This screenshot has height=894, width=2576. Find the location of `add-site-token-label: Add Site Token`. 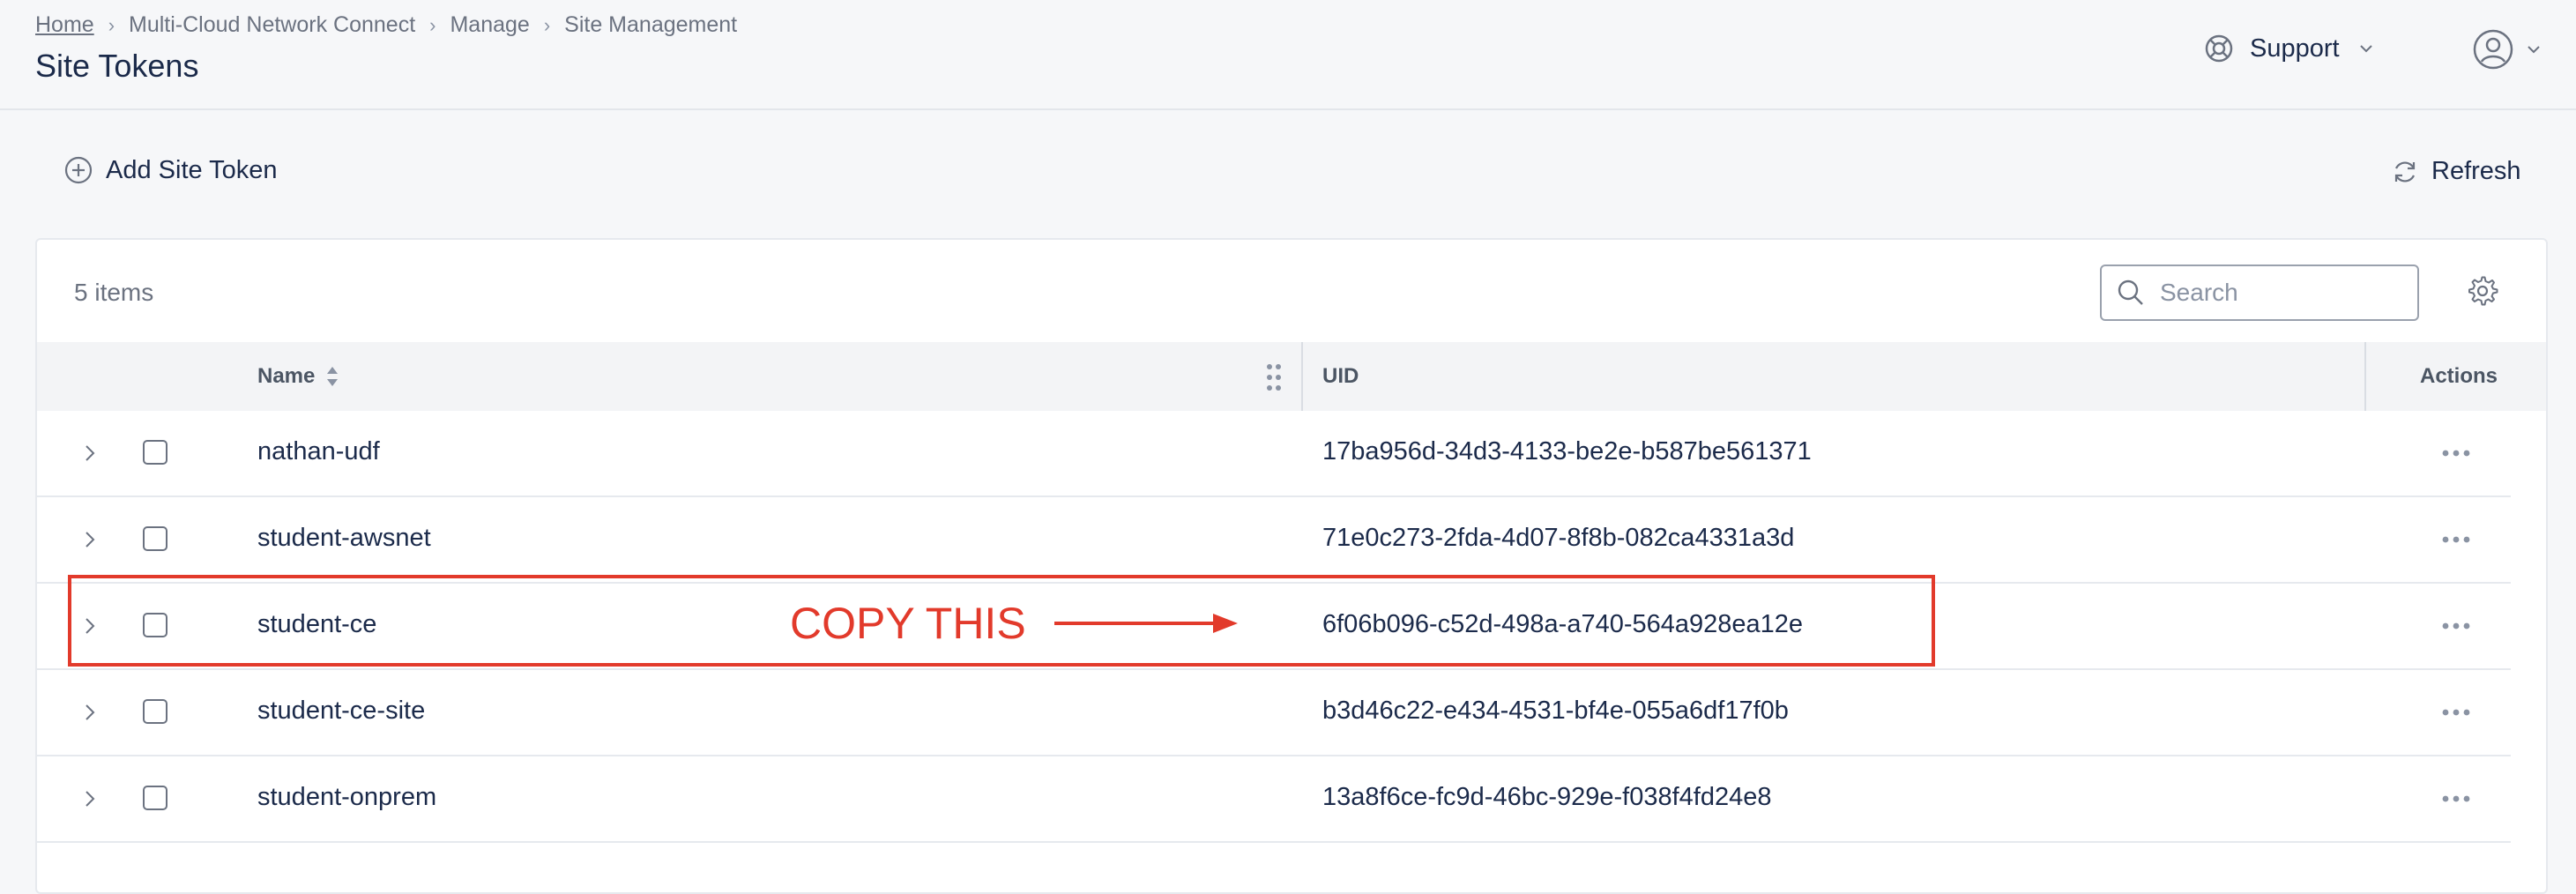

add-site-token-label: Add Site Token is located at coordinates (192, 169).